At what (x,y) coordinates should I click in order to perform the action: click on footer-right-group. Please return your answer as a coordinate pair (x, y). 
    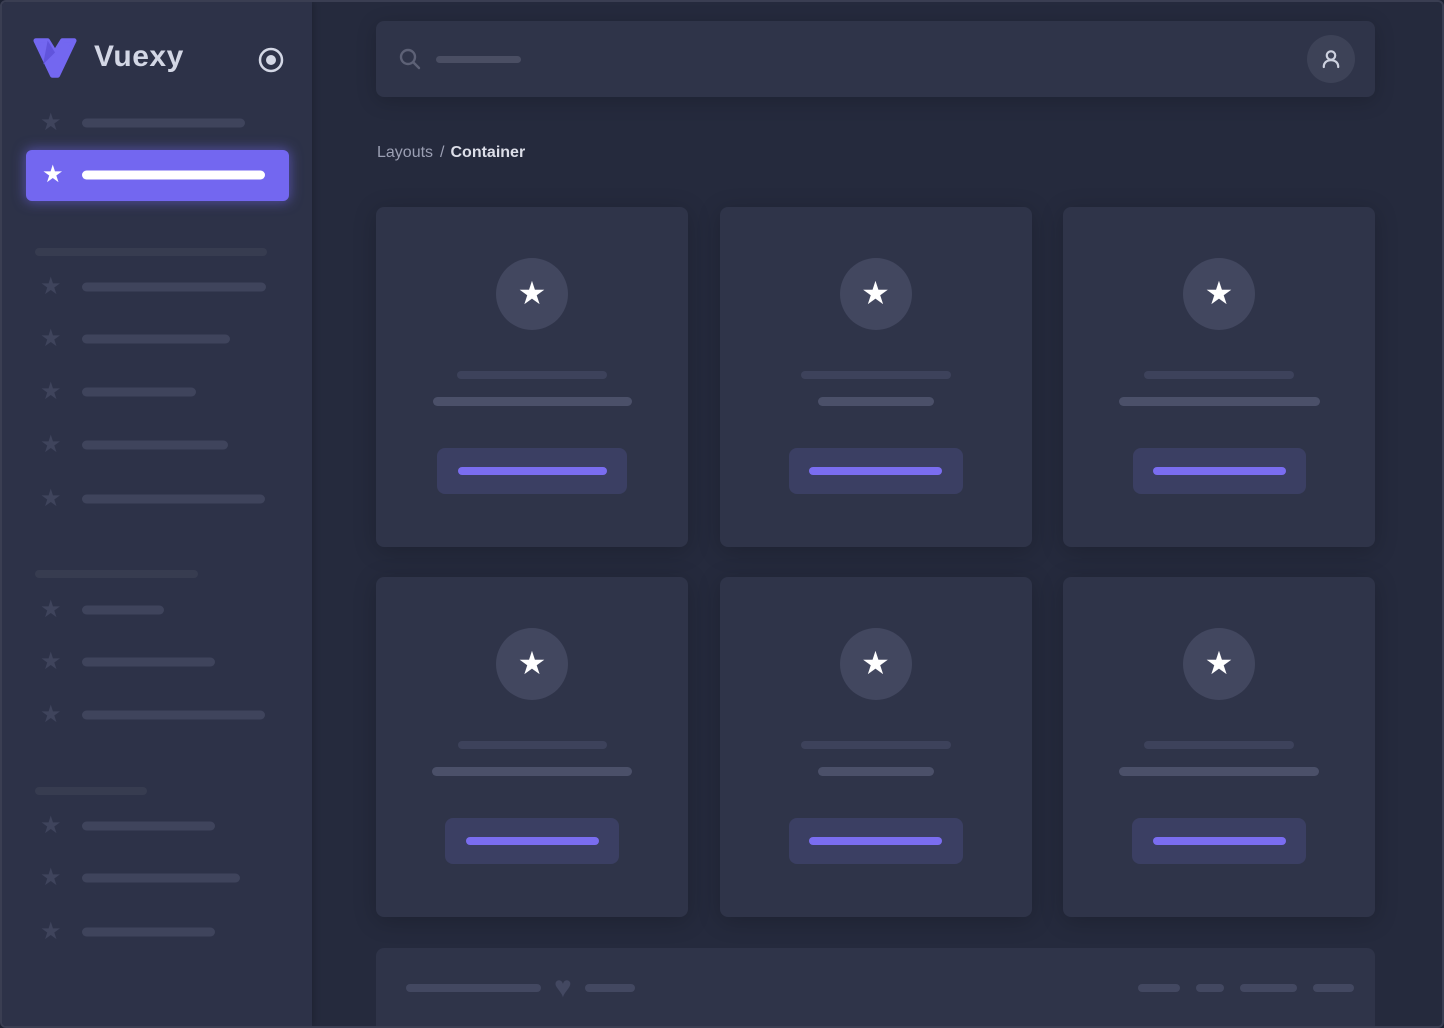
    Looking at the image, I should click on (1246, 988).